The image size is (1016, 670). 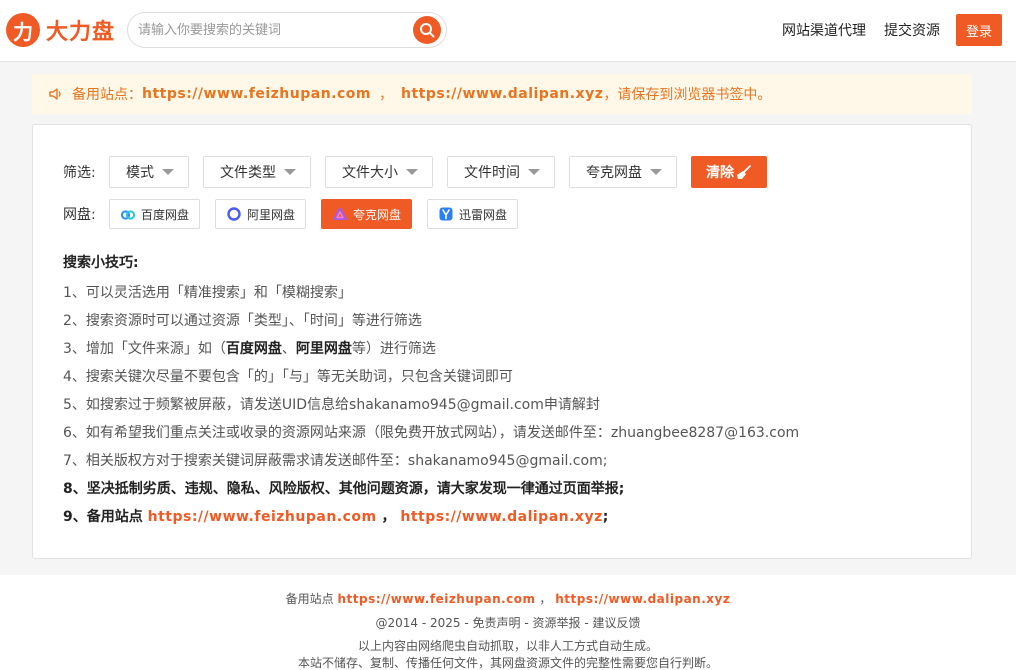 I want to click on logo-text: 大力盘, so click(x=81, y=32).